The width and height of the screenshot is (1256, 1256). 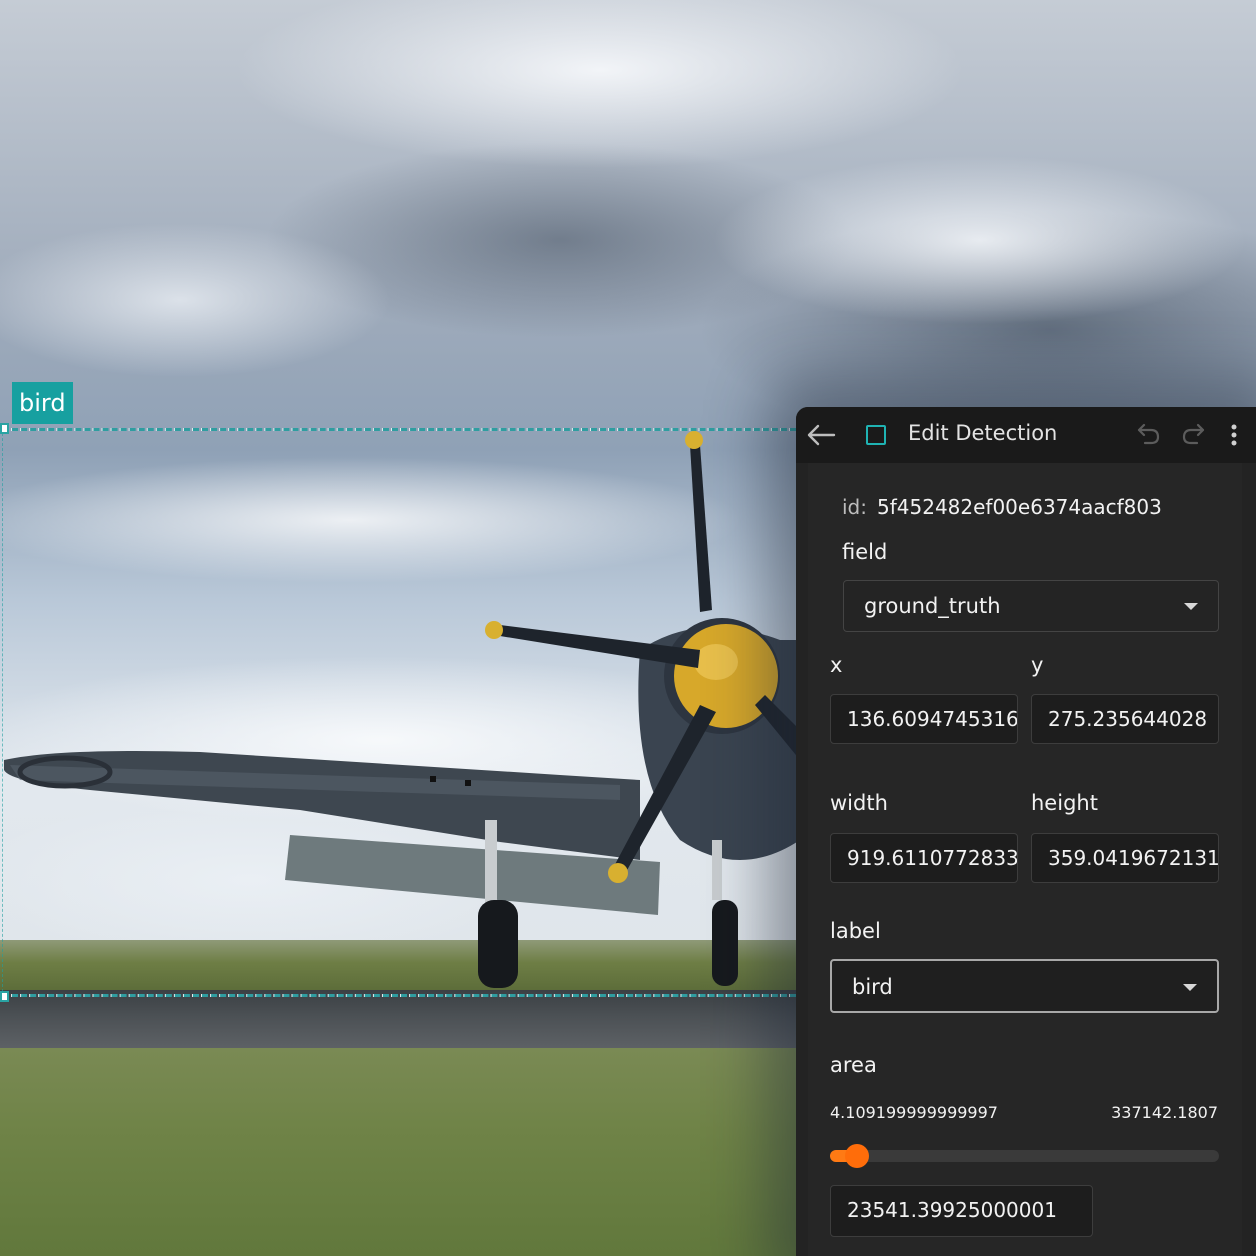 I want to click on label-select-value: bird, so click(x=872, y=987).